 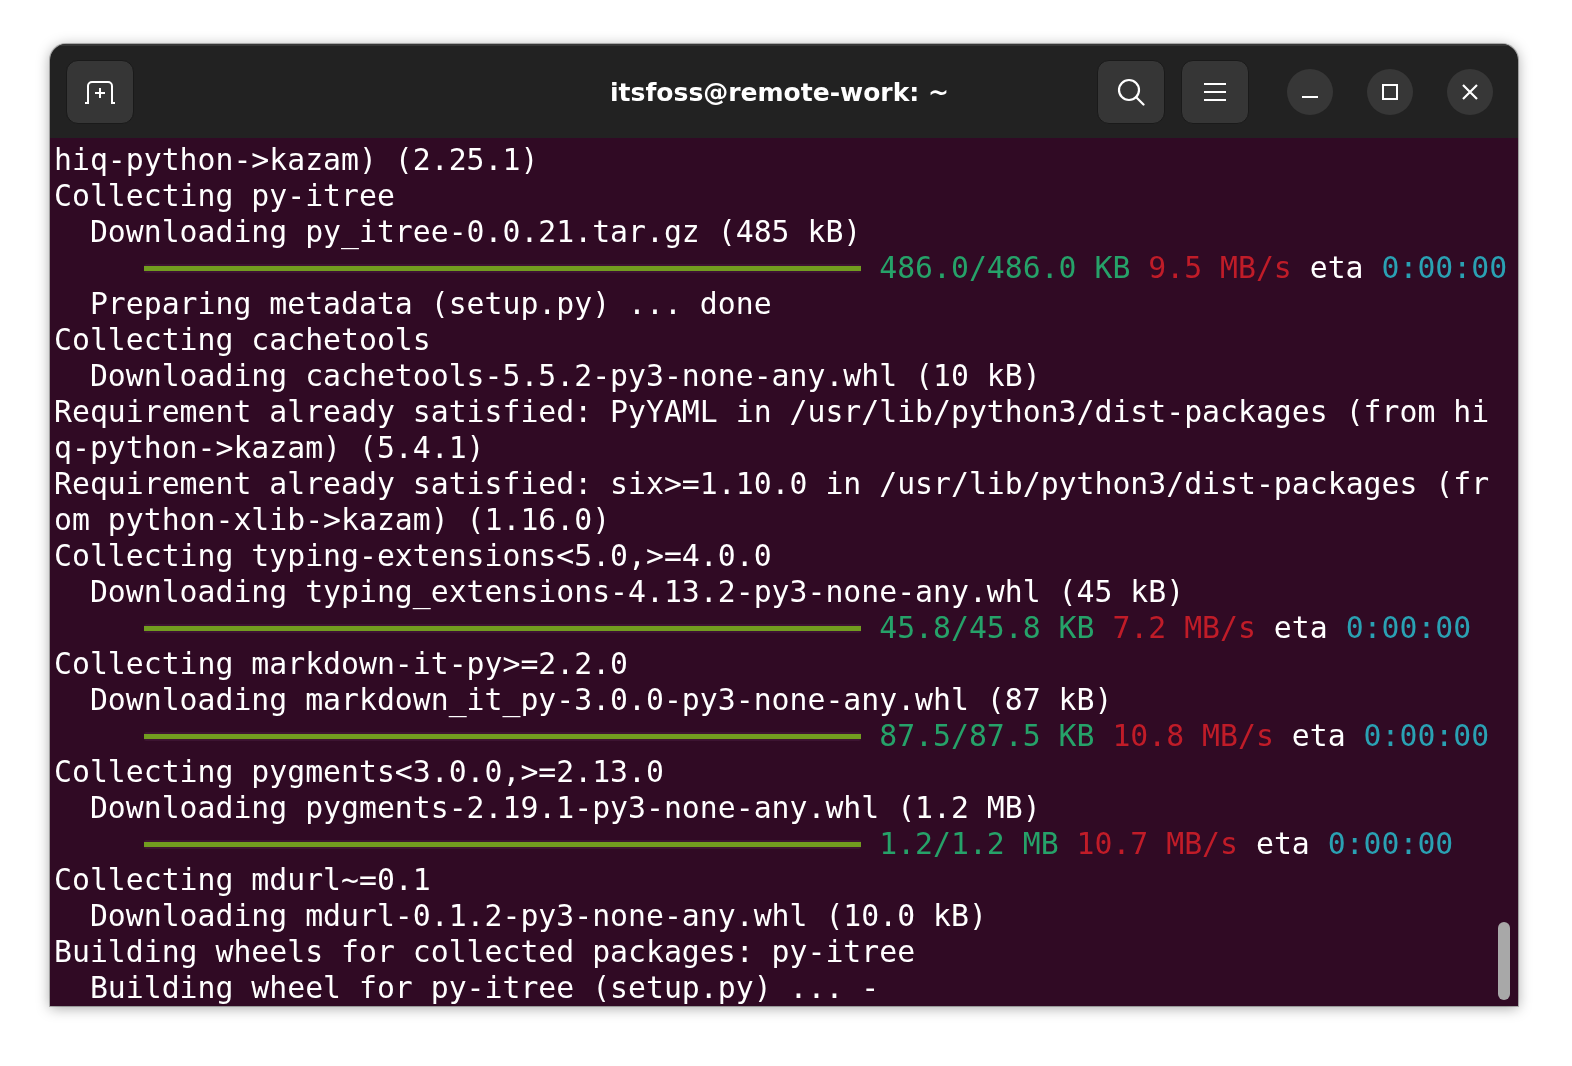 I want to click on terminal-line: Downloading py_itree-0.0.21.tar.gz (485 kB), so click(x=475, y=232).